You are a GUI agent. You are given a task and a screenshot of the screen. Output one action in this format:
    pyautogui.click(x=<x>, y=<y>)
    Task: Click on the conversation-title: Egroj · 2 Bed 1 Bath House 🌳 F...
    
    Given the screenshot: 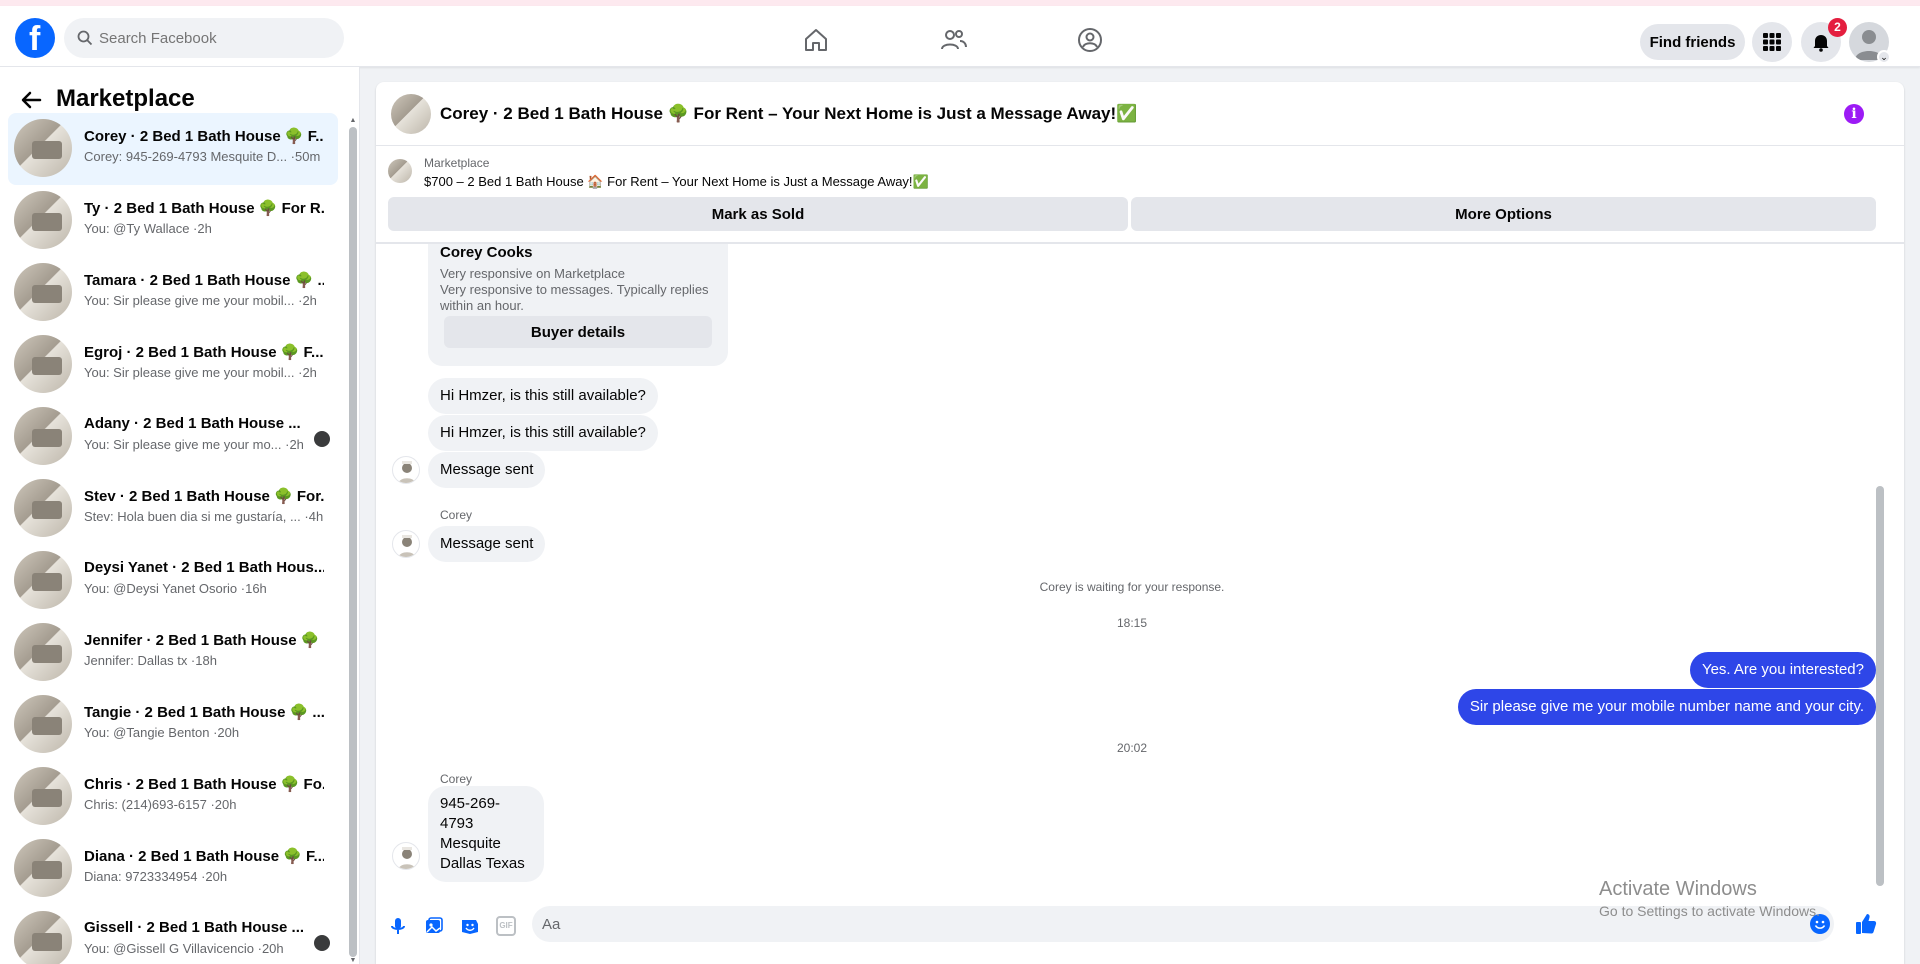 What is the action you would take?
    pyautogui.click(x=204, y=352)
    